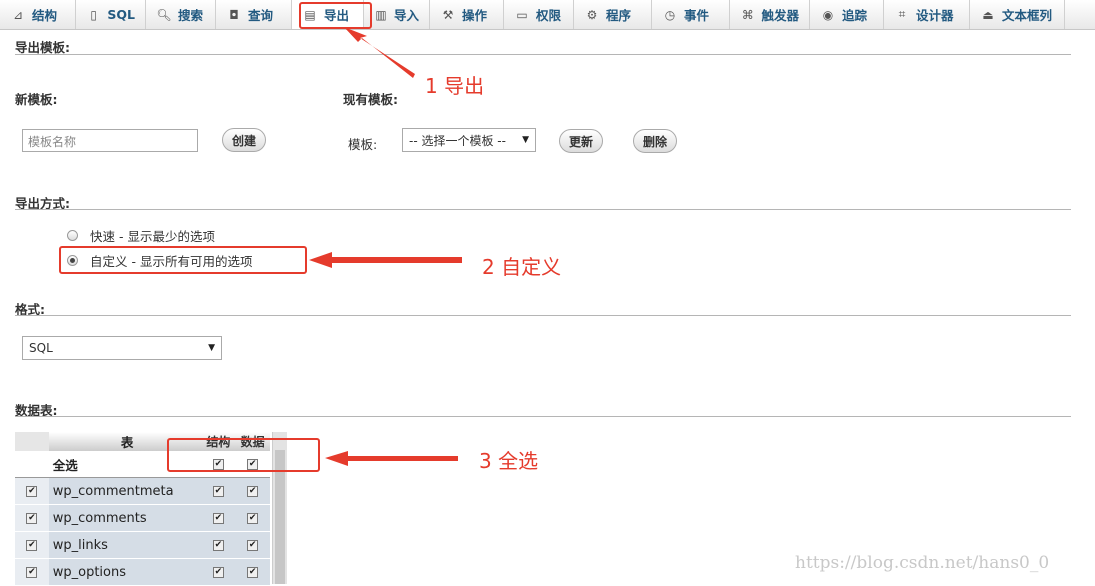  Describe the element at coordinates (391, 458) in the screenshot. I see `arrow-select-all` at that location.